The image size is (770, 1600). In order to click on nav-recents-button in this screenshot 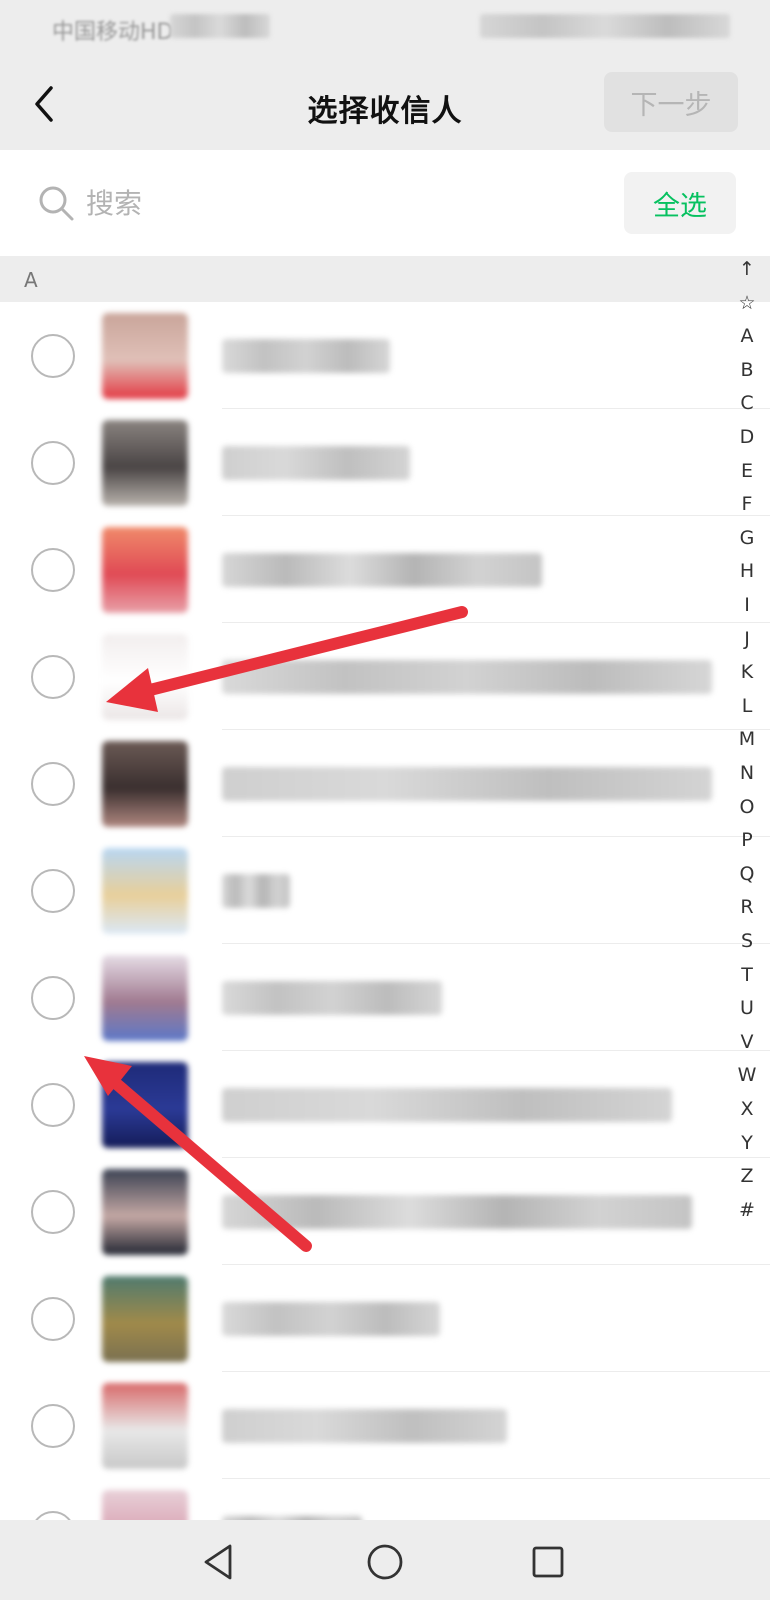, I will do `click(548, 1562)`.